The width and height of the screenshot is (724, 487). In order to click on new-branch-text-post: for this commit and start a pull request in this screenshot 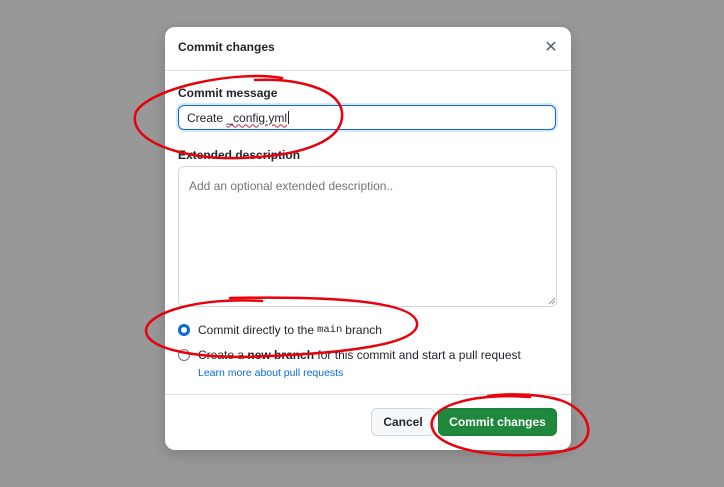, I will do `click(419, 355)`.